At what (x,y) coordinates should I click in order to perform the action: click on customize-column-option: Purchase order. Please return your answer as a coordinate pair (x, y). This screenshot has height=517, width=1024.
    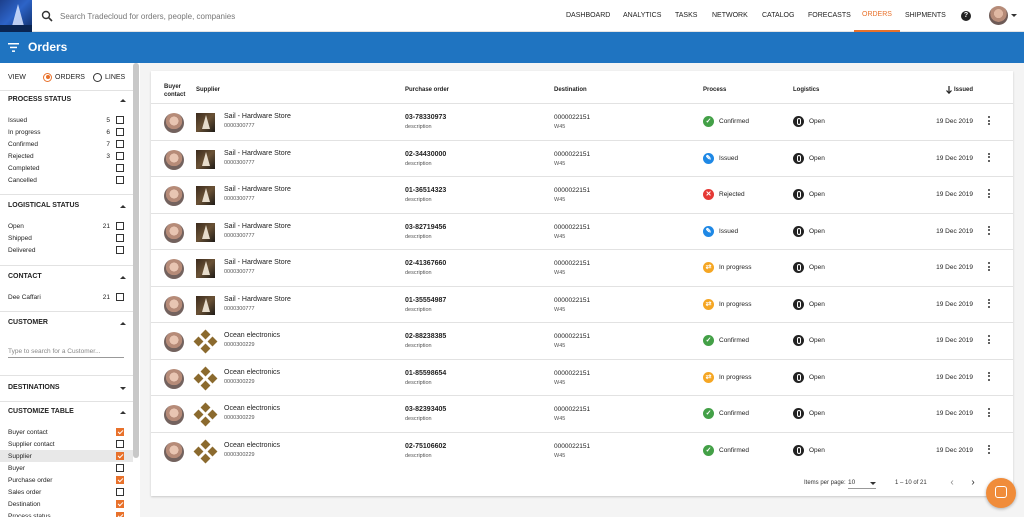
    Looking at the image, I should click on (66, 480).